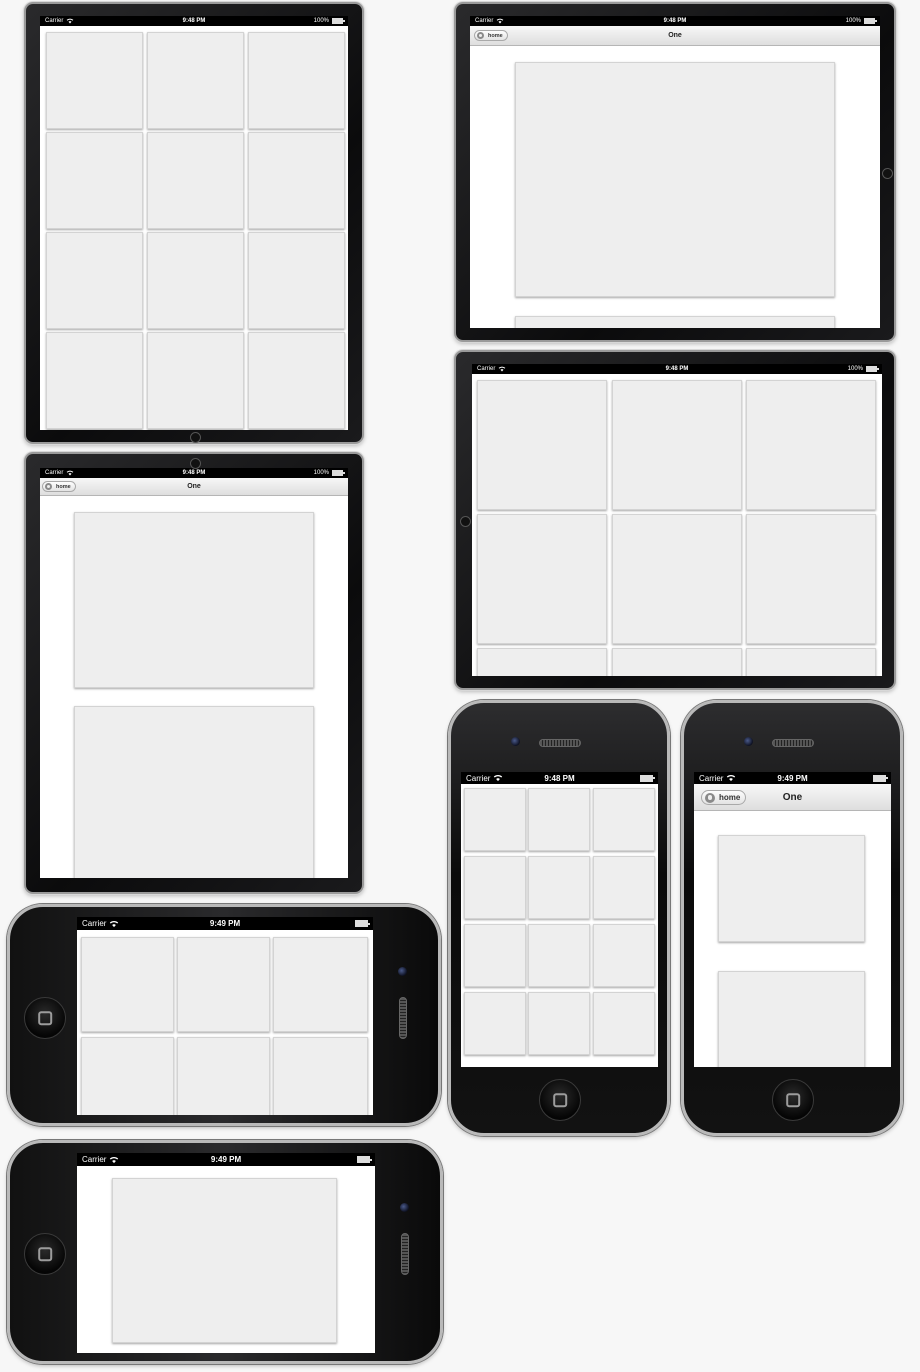  What do you see at coordinates (495, 35) in the screenshot?
I see `back-button-label: home` at bounding box center [495, 35].